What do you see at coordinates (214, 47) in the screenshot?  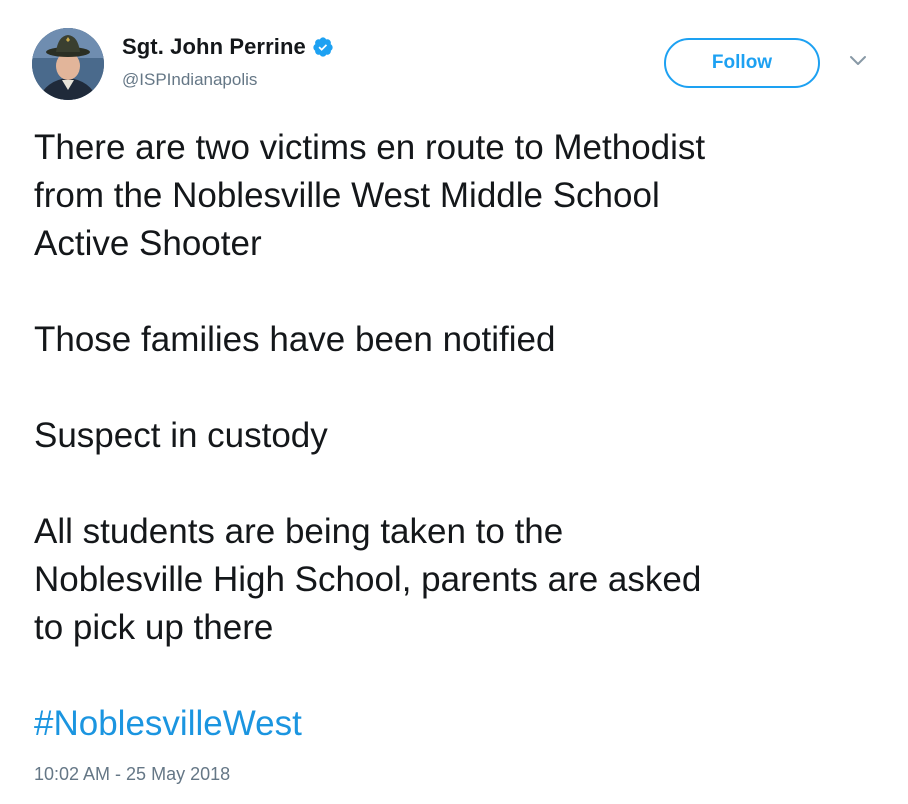 I see `display-name: Sgt. John Perrine` at bounding box center [214, 47].